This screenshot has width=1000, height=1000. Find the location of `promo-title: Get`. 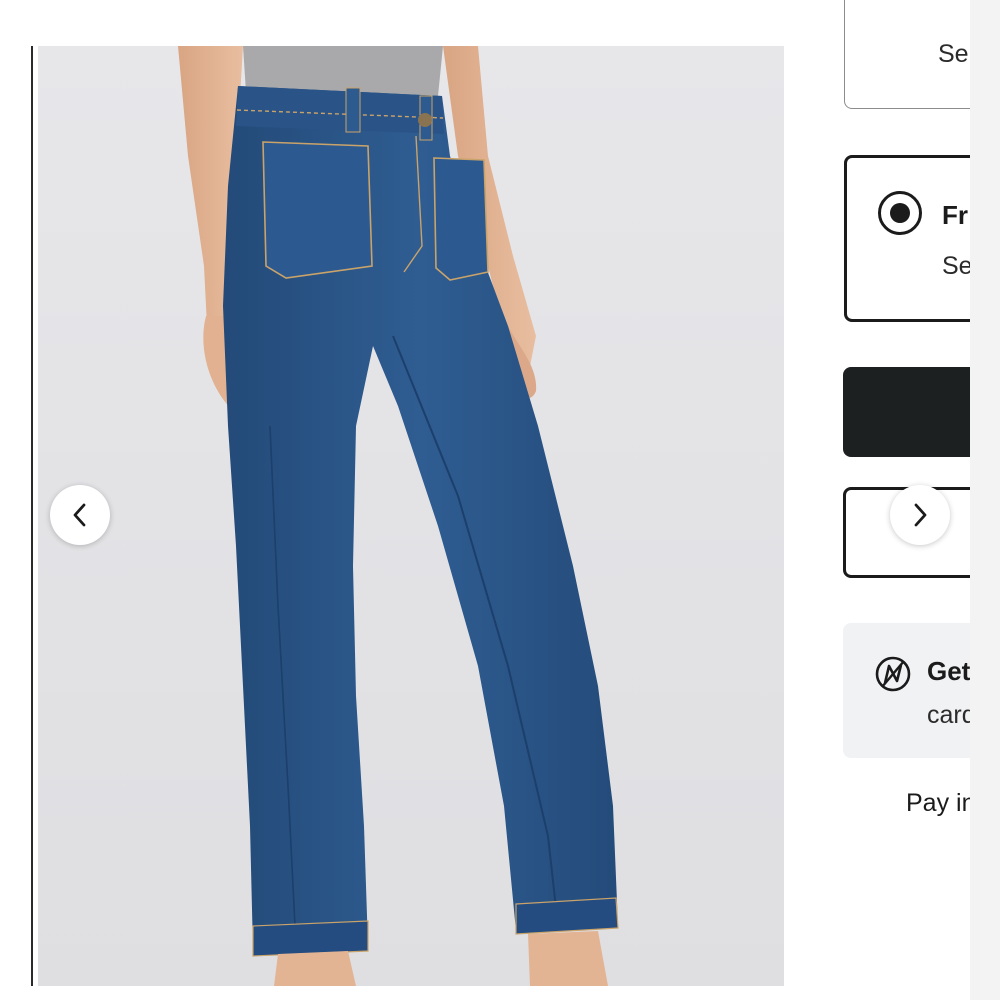

promo-title: Get is located at coordinates (948, 671).